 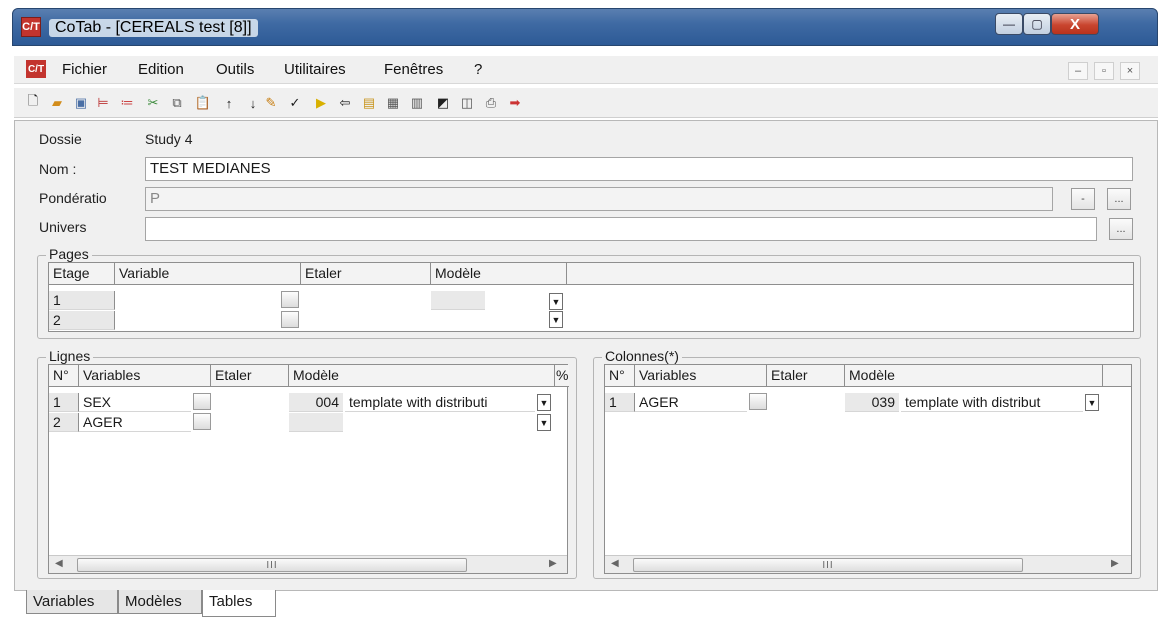 What do you see at coordinates (366, 274) in the screenshot?
I see `pages-header-etaler: Etaler` at bounding box center [366, 274].